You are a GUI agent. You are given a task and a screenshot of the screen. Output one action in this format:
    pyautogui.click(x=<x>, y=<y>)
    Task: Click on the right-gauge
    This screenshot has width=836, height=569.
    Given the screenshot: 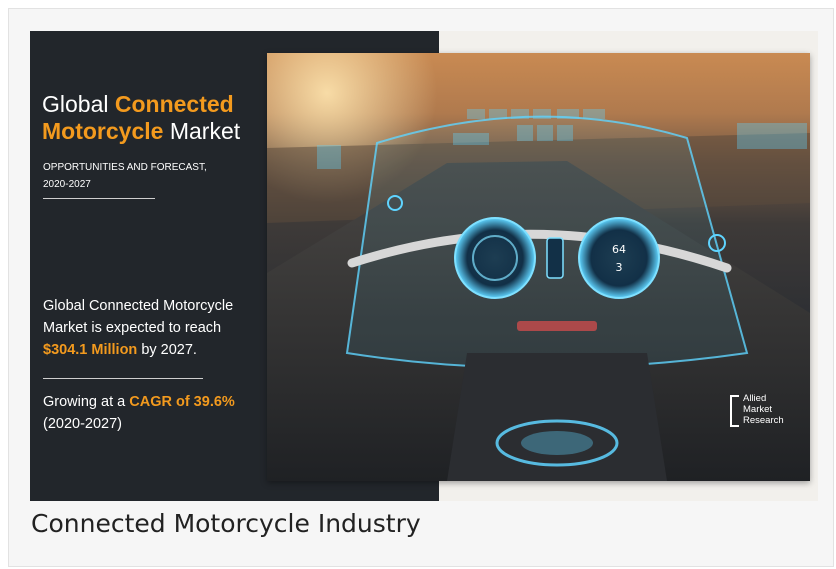 What is the action you would take?
    pyautogui.click(x=619, y=258)
    